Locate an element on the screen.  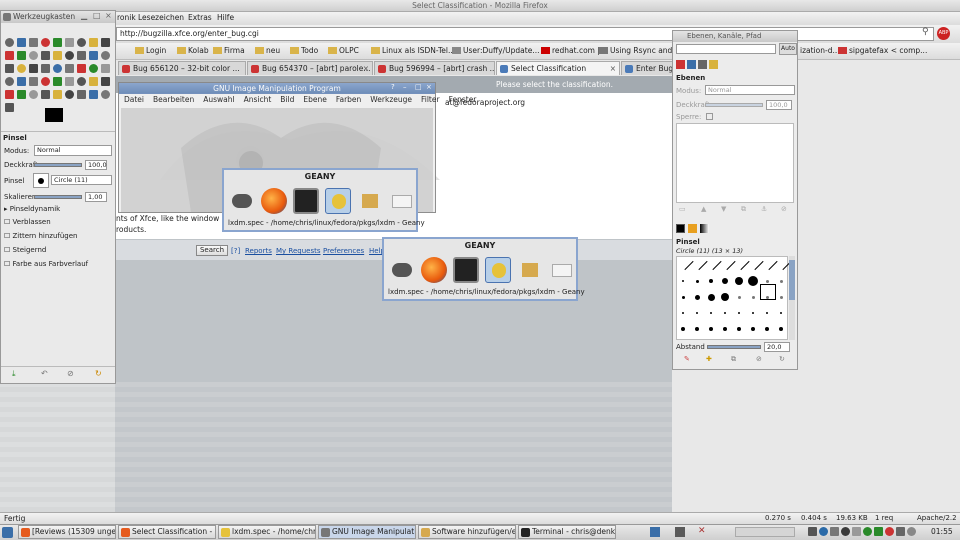
bookmark-redhat: redhat.com | is located at coordinates (570, 50).